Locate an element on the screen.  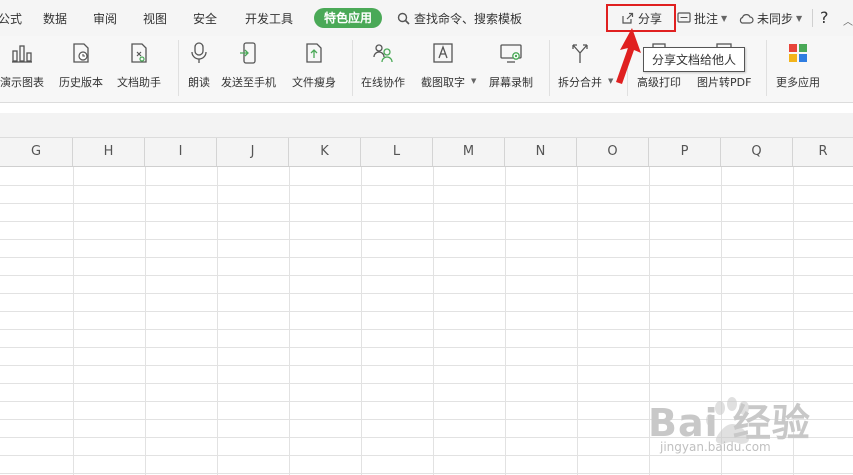
tool-label: 朗读 is located at coordinates (199, 82).